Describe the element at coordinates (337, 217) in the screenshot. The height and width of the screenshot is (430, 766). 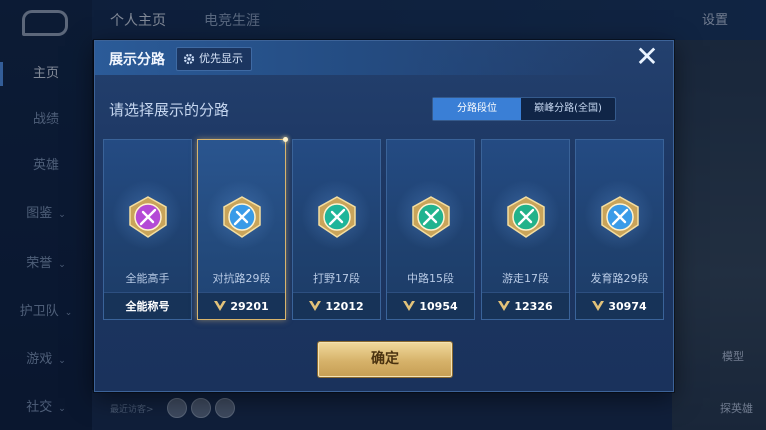
I see `jungle-emblem-icon` at that location.